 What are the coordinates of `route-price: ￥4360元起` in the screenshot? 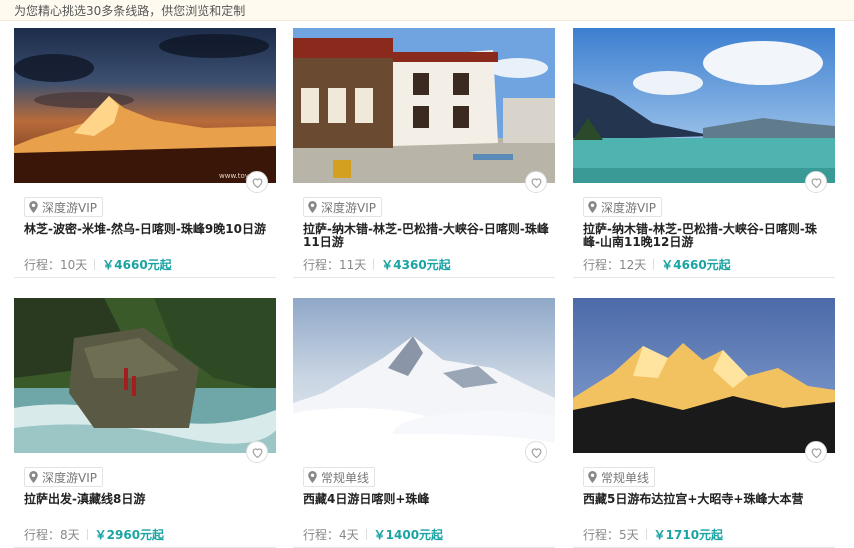 It's located at (416, 265).